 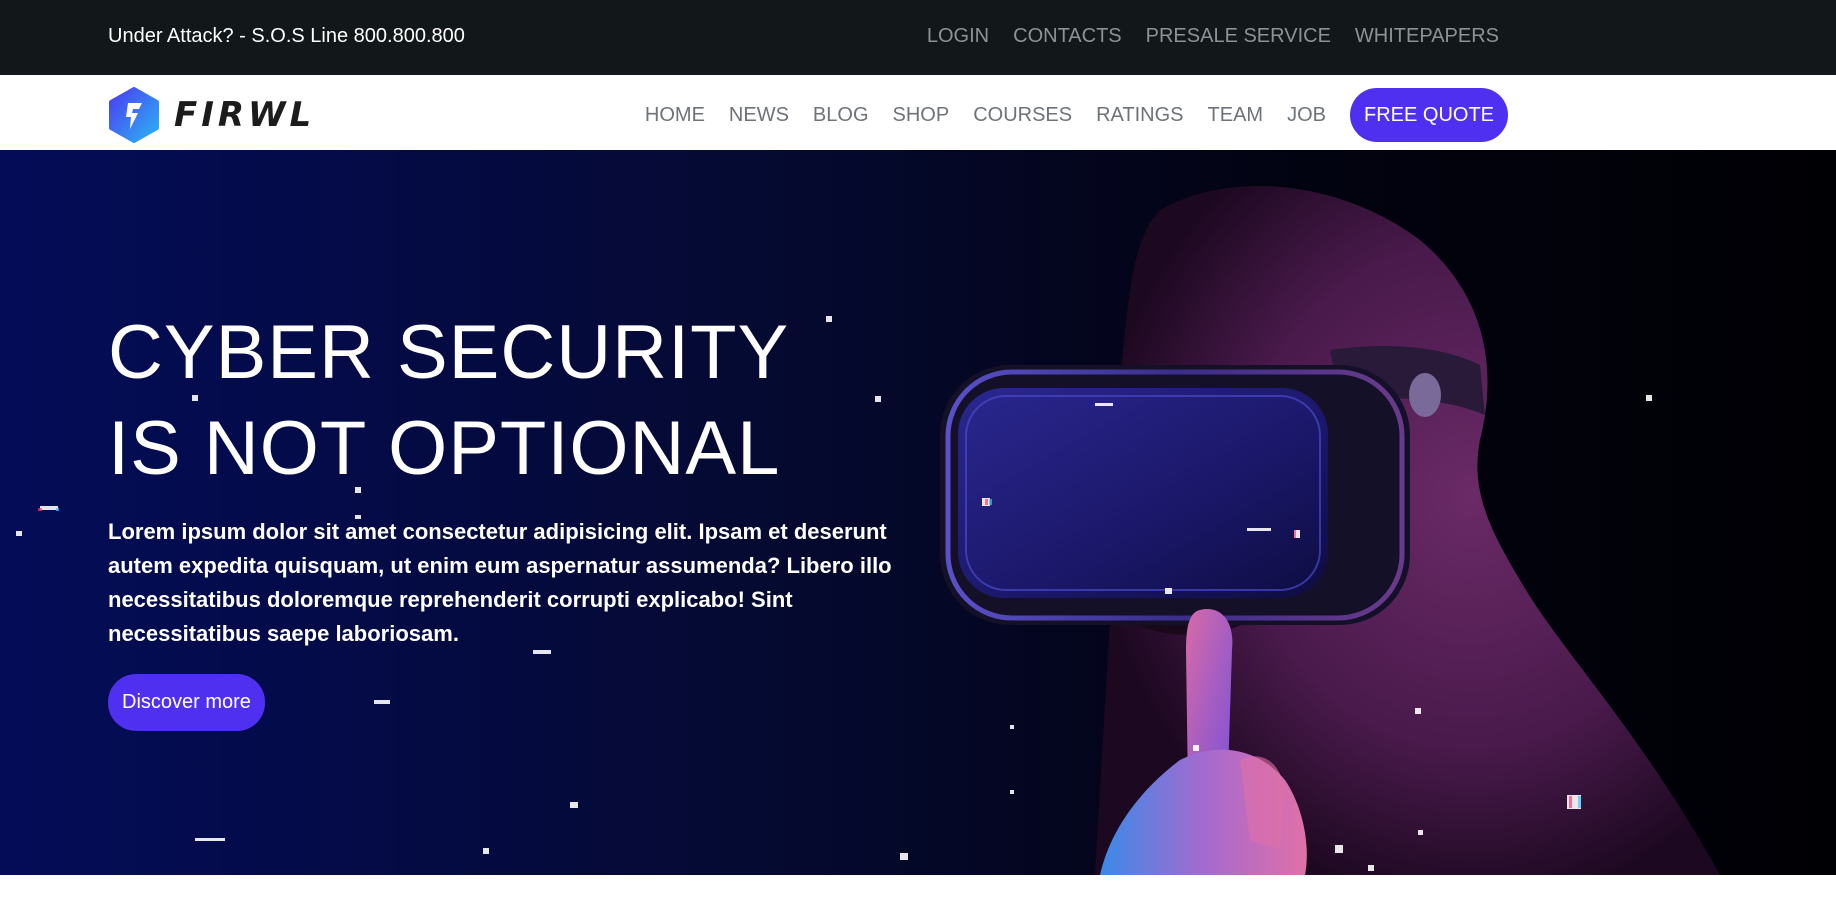 What do you see at coordinates (958, 36) in the screenshot?
I see `top-link-login: LOGIN` at bounding box center [958, 36].